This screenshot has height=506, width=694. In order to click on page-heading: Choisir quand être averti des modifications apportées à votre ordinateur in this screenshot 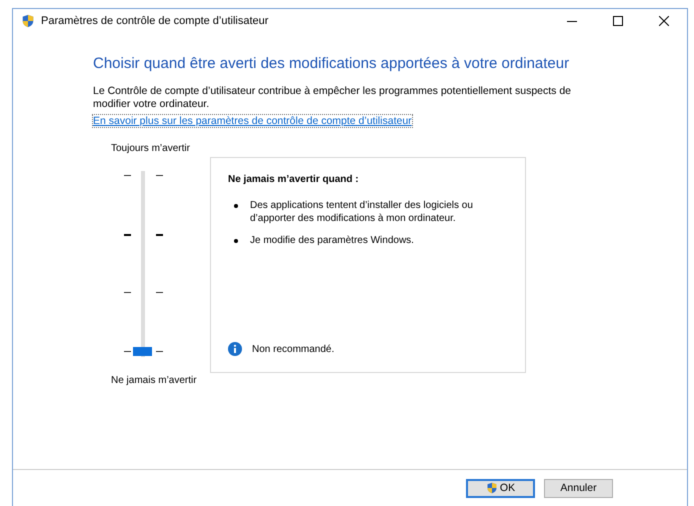, I will do `click(331, 63)`.